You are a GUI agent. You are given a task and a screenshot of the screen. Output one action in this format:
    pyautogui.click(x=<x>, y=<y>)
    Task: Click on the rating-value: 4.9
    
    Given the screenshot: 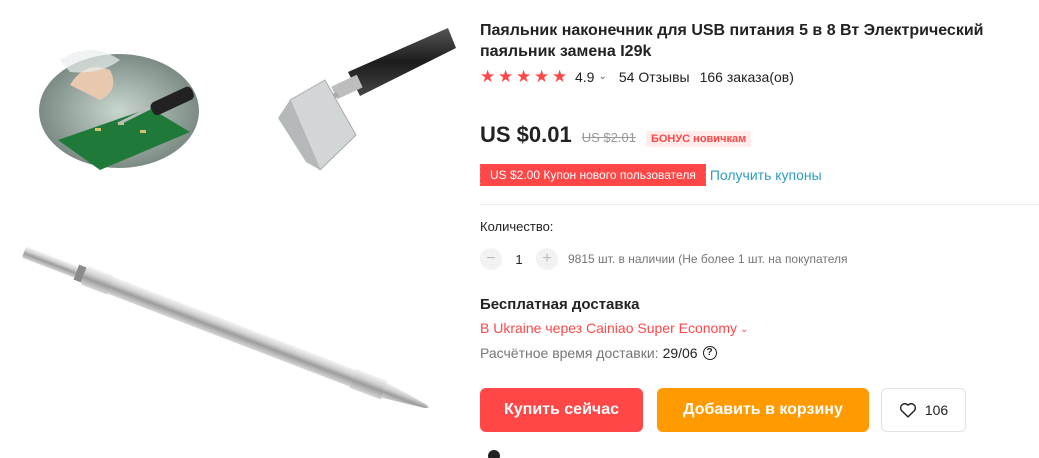 What is the action you would take?
    pyautogui.click(x=584, y=77)
    